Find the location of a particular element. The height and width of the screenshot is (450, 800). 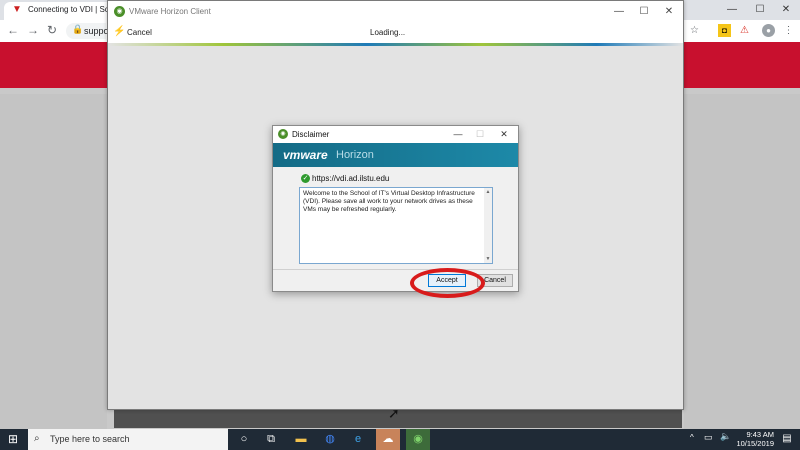

horizon-client-icon: ◉ is located at coordinates (418, 439).